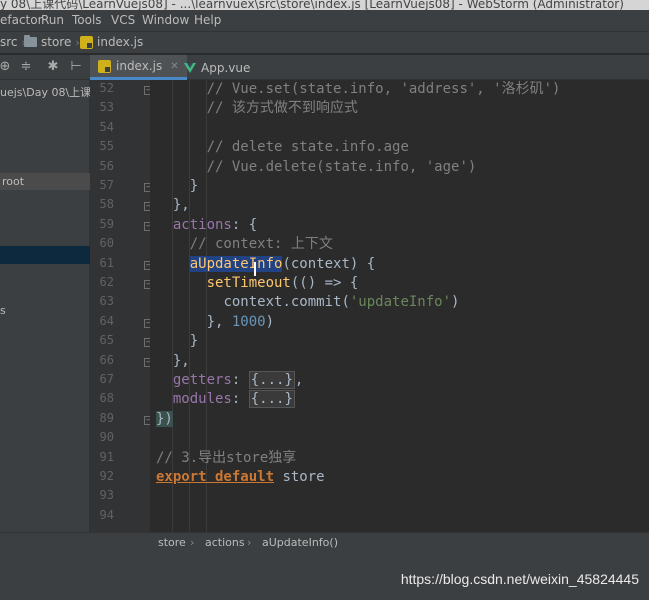  What do you see at coordinates (106, 146) in the screenshot?
I see `line-number: 55` at bounding box center [106, 146].